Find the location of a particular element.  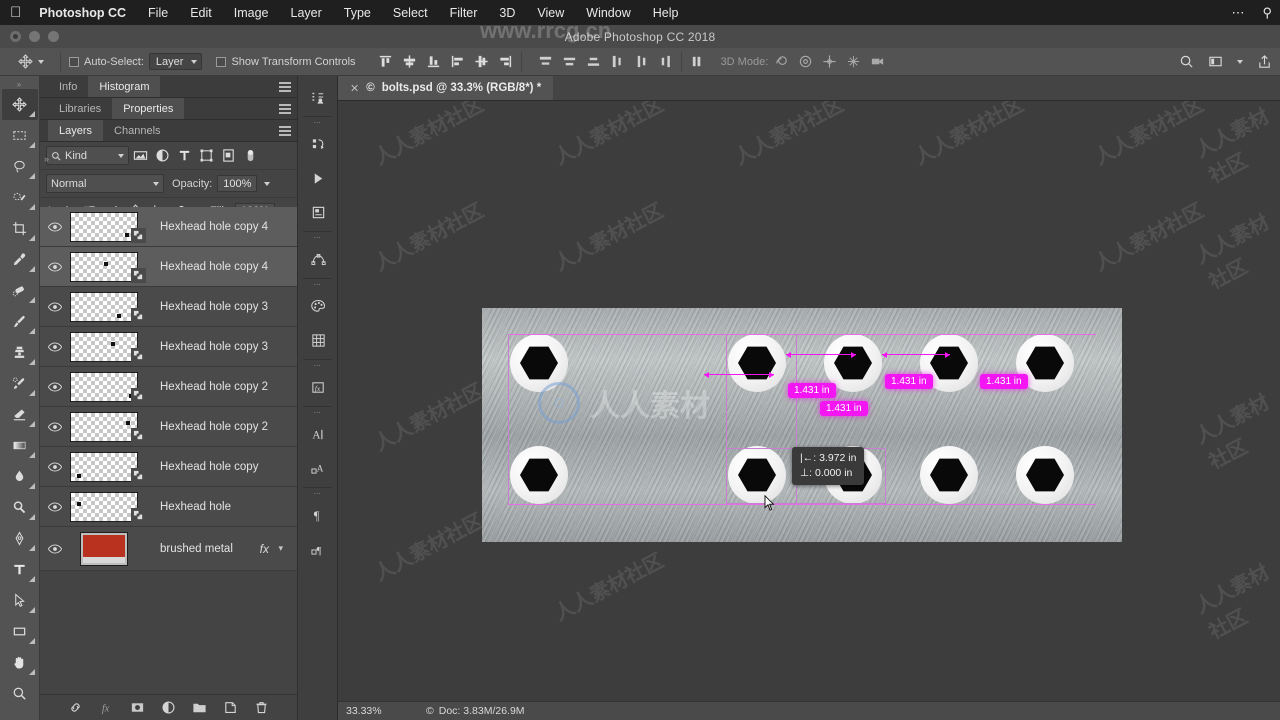

table-row: Hexhead hole copy 4 is located at coordinates (168, 267).